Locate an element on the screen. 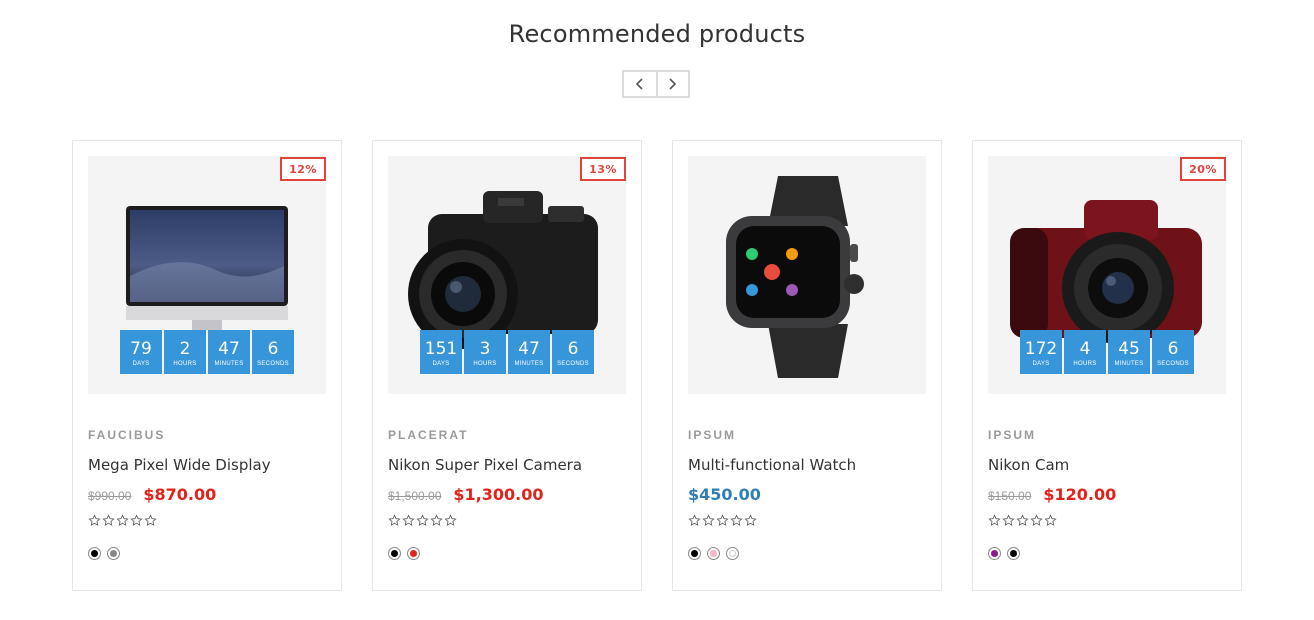  countdown-timer: 172 DAYS 4 HOURS 45 MINUTES 6 SECONDS is located at coordinates (1107, 352).